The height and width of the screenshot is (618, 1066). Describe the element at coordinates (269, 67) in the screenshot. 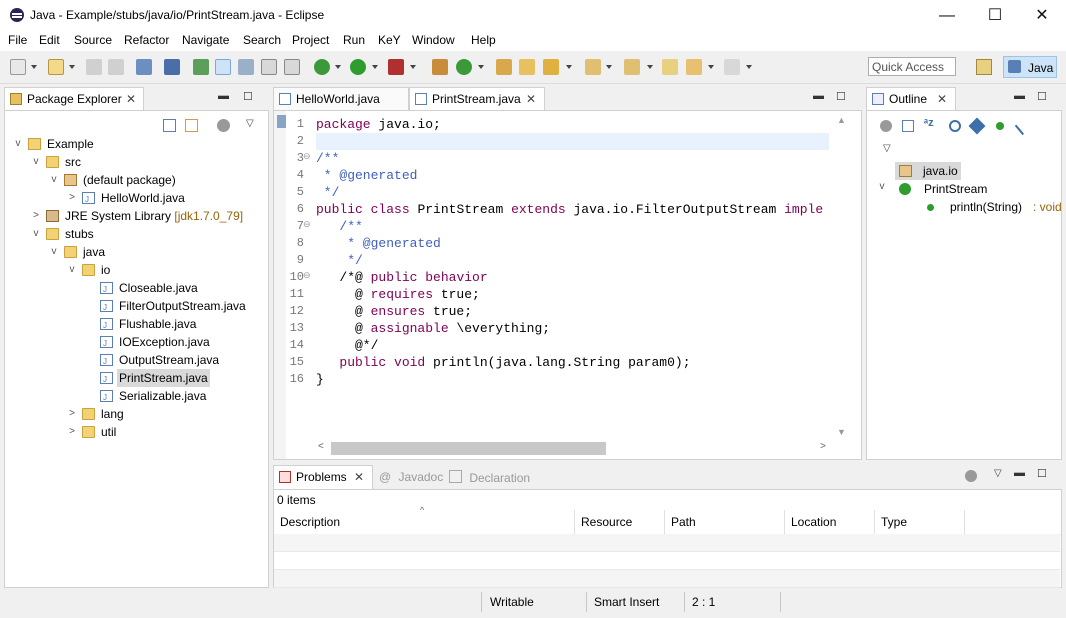

I see `block-selection-icon` at that location.